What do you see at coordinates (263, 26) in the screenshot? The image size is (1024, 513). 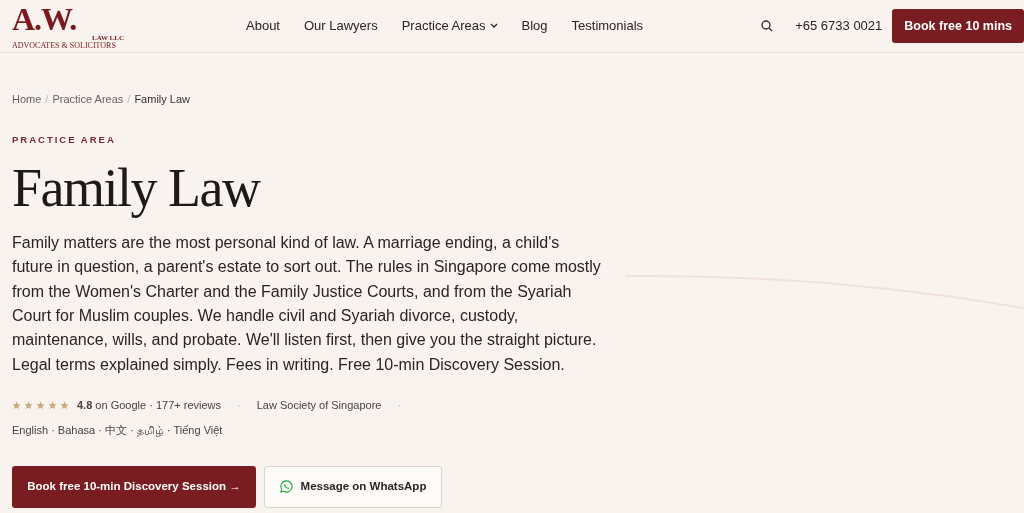 I see `nav-link: About` at bounding box center [263, 26].